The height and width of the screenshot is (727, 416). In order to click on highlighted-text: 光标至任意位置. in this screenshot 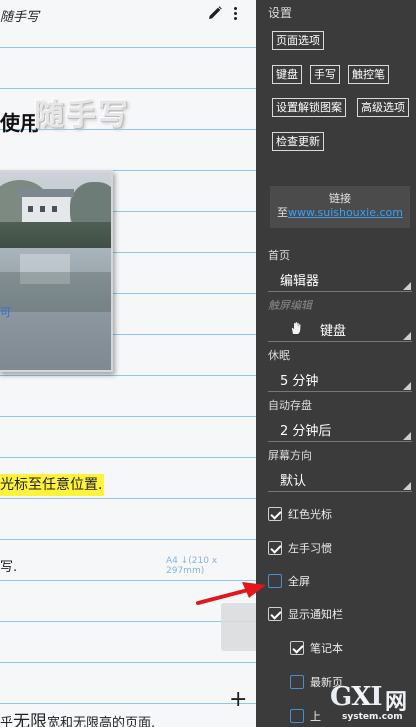, I will do `click(52, 485)`.